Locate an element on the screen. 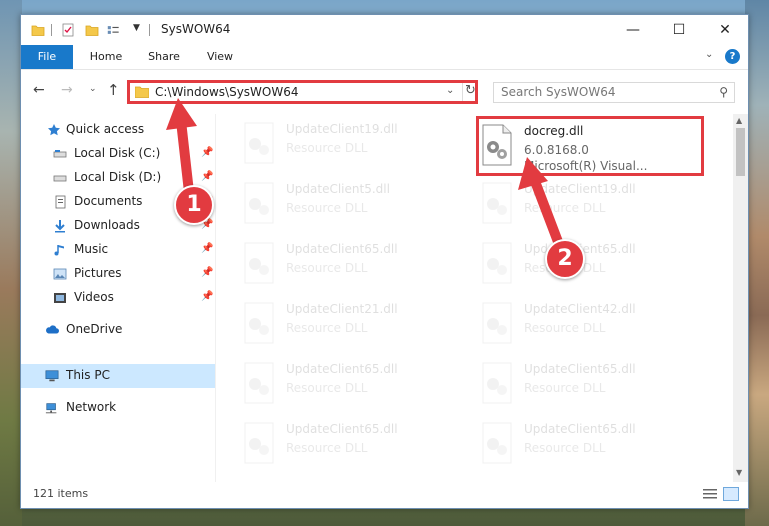 The image size is (769, 526). sidebar-item-label: Documents is located at coordinates (108, 201).